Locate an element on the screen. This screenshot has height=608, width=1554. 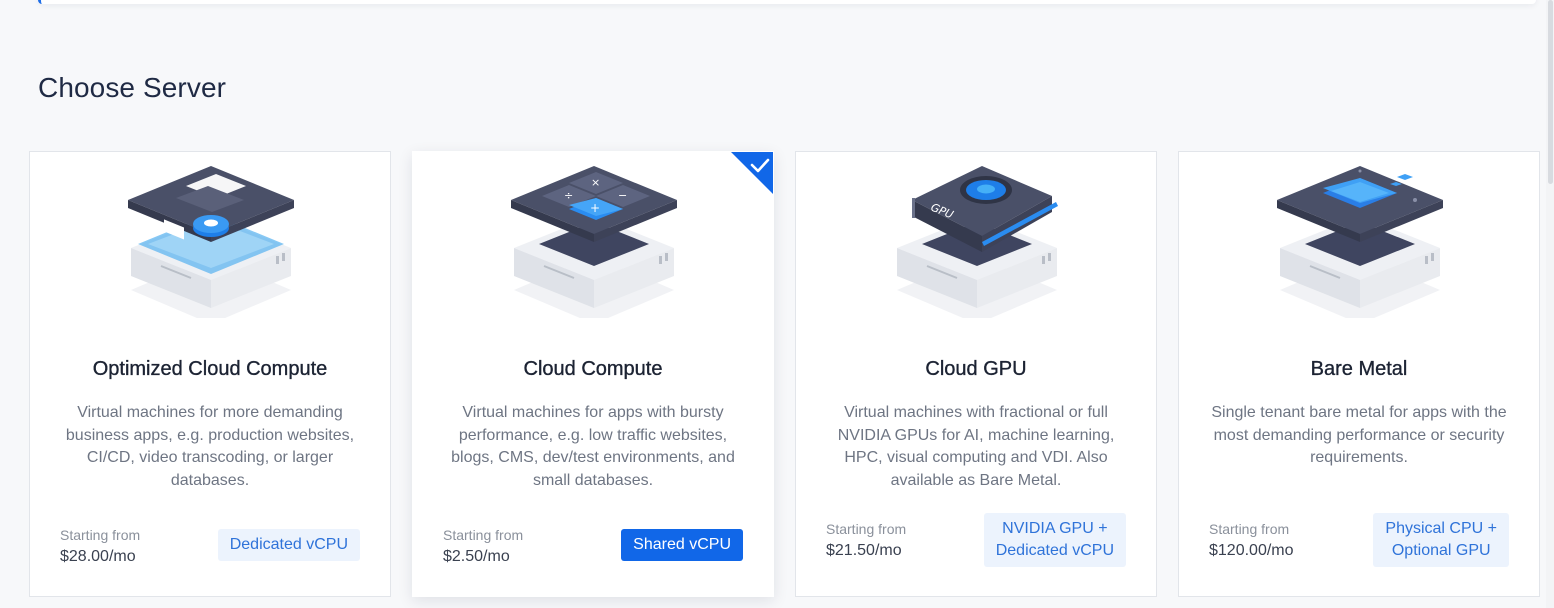
price-value: $120.00/mo is located at coordinates (1251, 550).